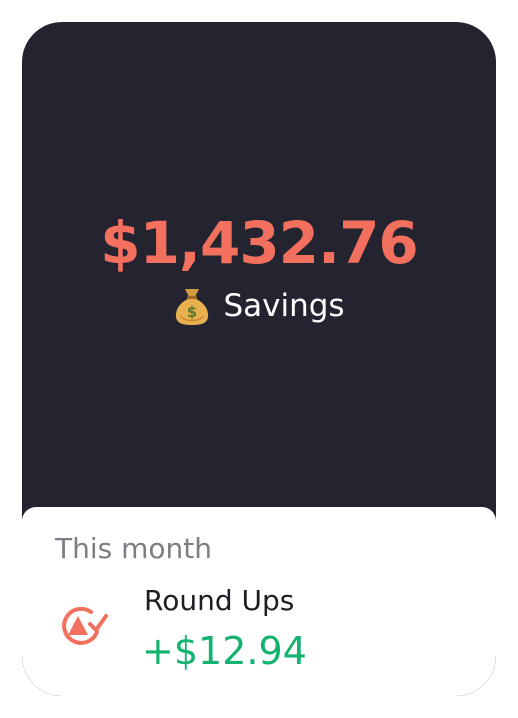  Describe the element at coordinates (83, 627) in the screenshot. I see `round-ups-icon` at that location.